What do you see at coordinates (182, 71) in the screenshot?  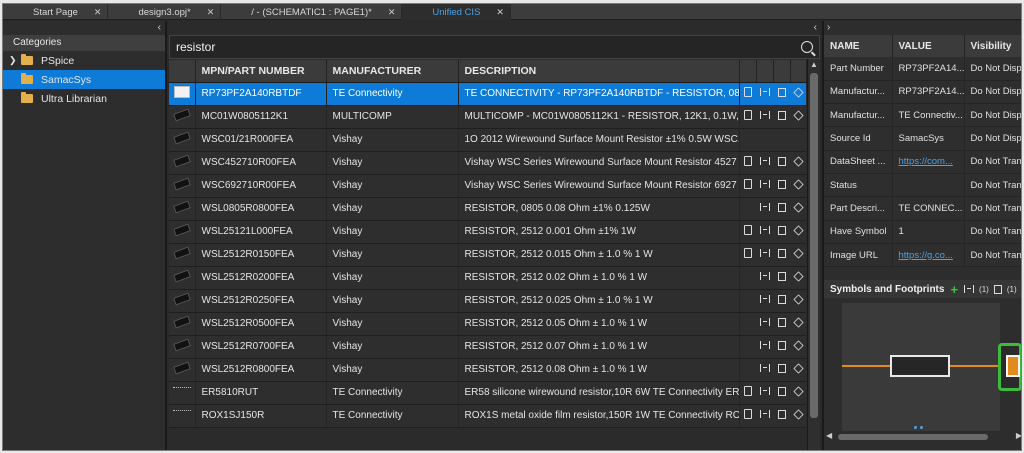 I see `column-header-thumbnail` at bounding box center [182, 71].